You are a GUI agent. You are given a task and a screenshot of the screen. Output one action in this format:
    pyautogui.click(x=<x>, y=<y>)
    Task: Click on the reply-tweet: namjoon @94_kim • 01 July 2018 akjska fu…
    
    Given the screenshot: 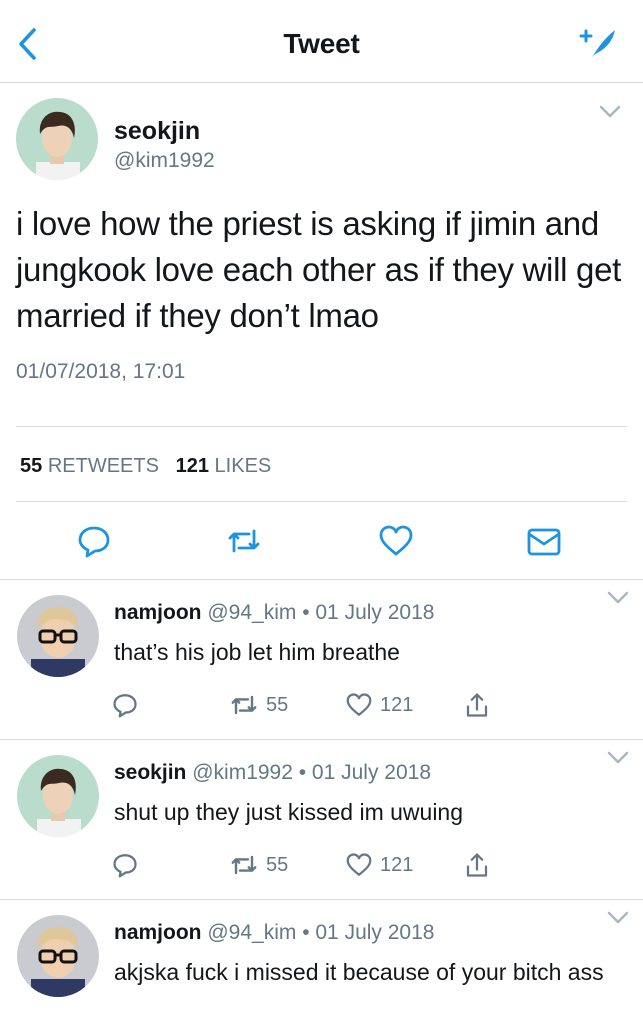 What is the action you would take?
    pyautogui.click(x=321, y=961)
    